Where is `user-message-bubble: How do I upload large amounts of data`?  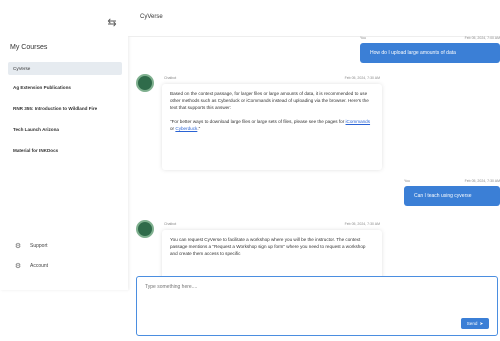 user-message-bubble: How do I upload large amounts of data is located at coordinates (430, 53).